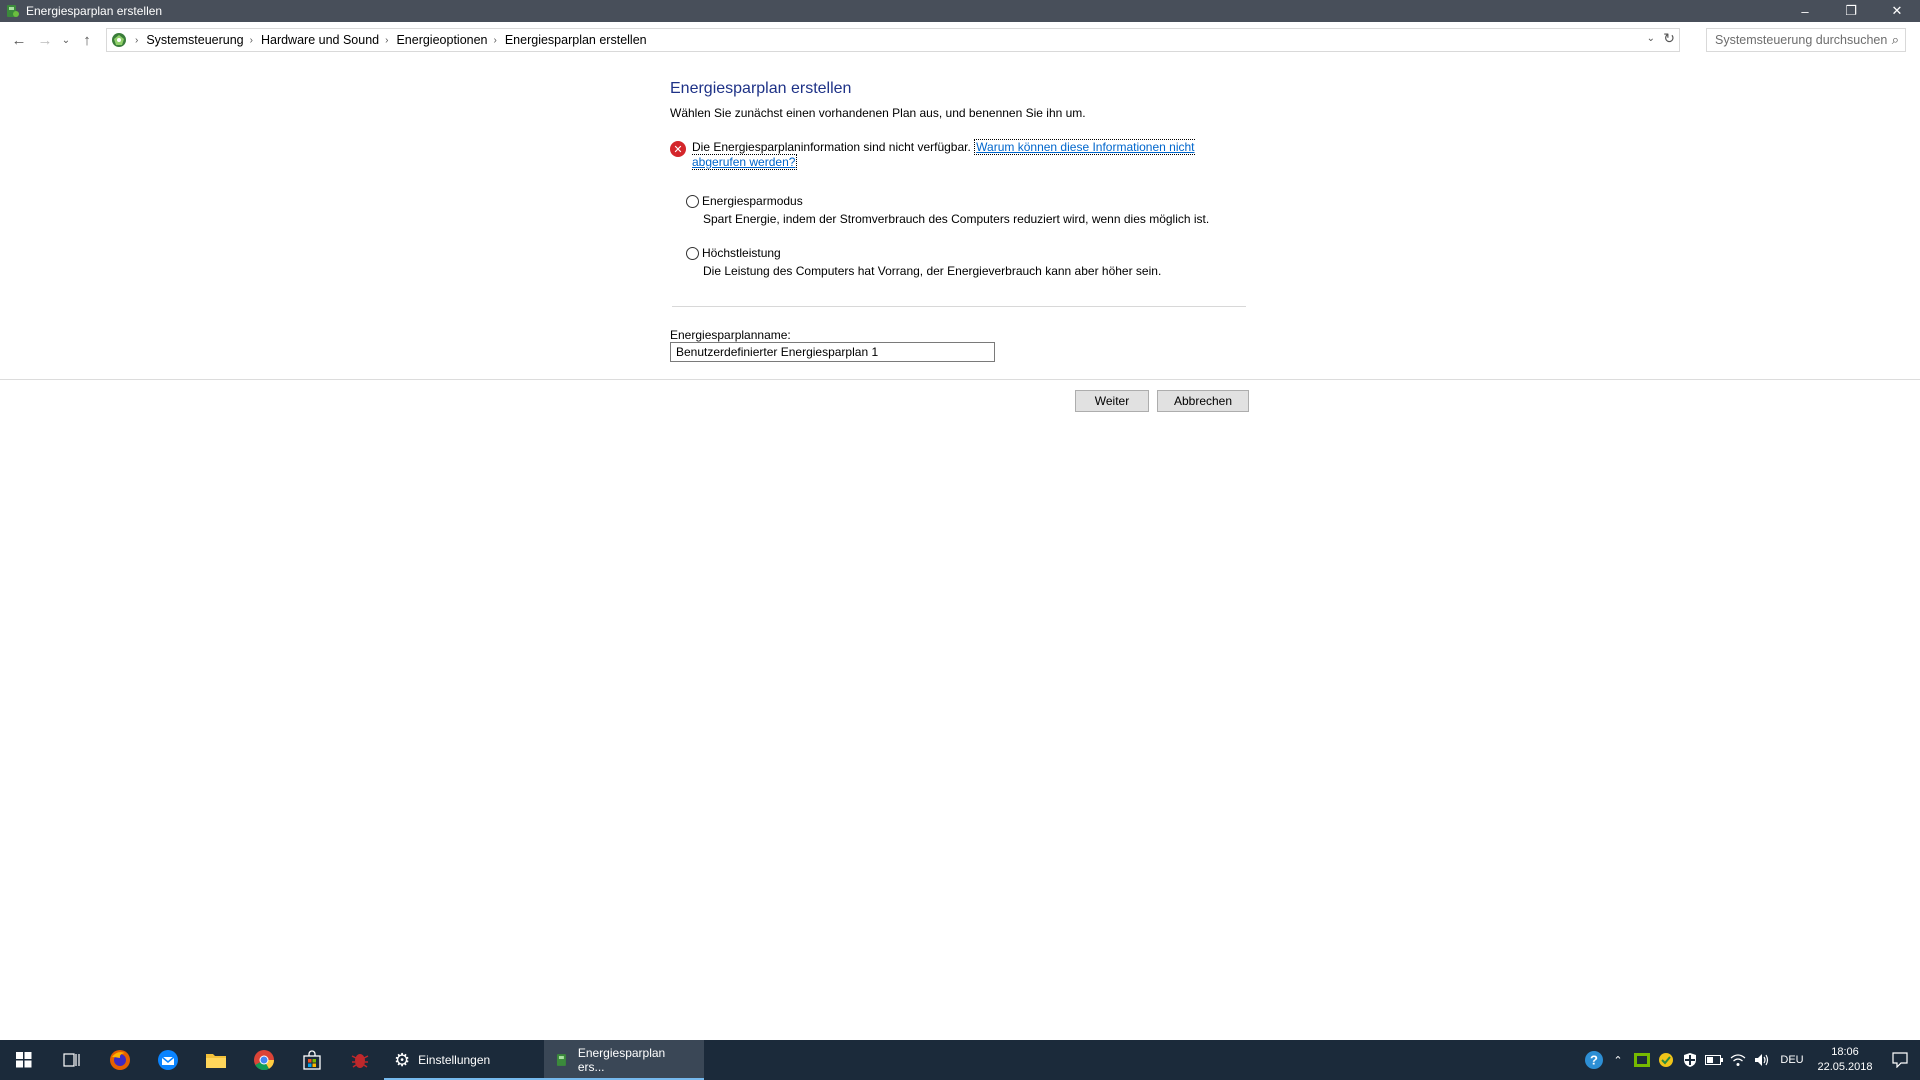  What do you see at coordinates (1690, 1060) in the screenshot?
I see `shield-icon` at bounding box center [1690, 1060].